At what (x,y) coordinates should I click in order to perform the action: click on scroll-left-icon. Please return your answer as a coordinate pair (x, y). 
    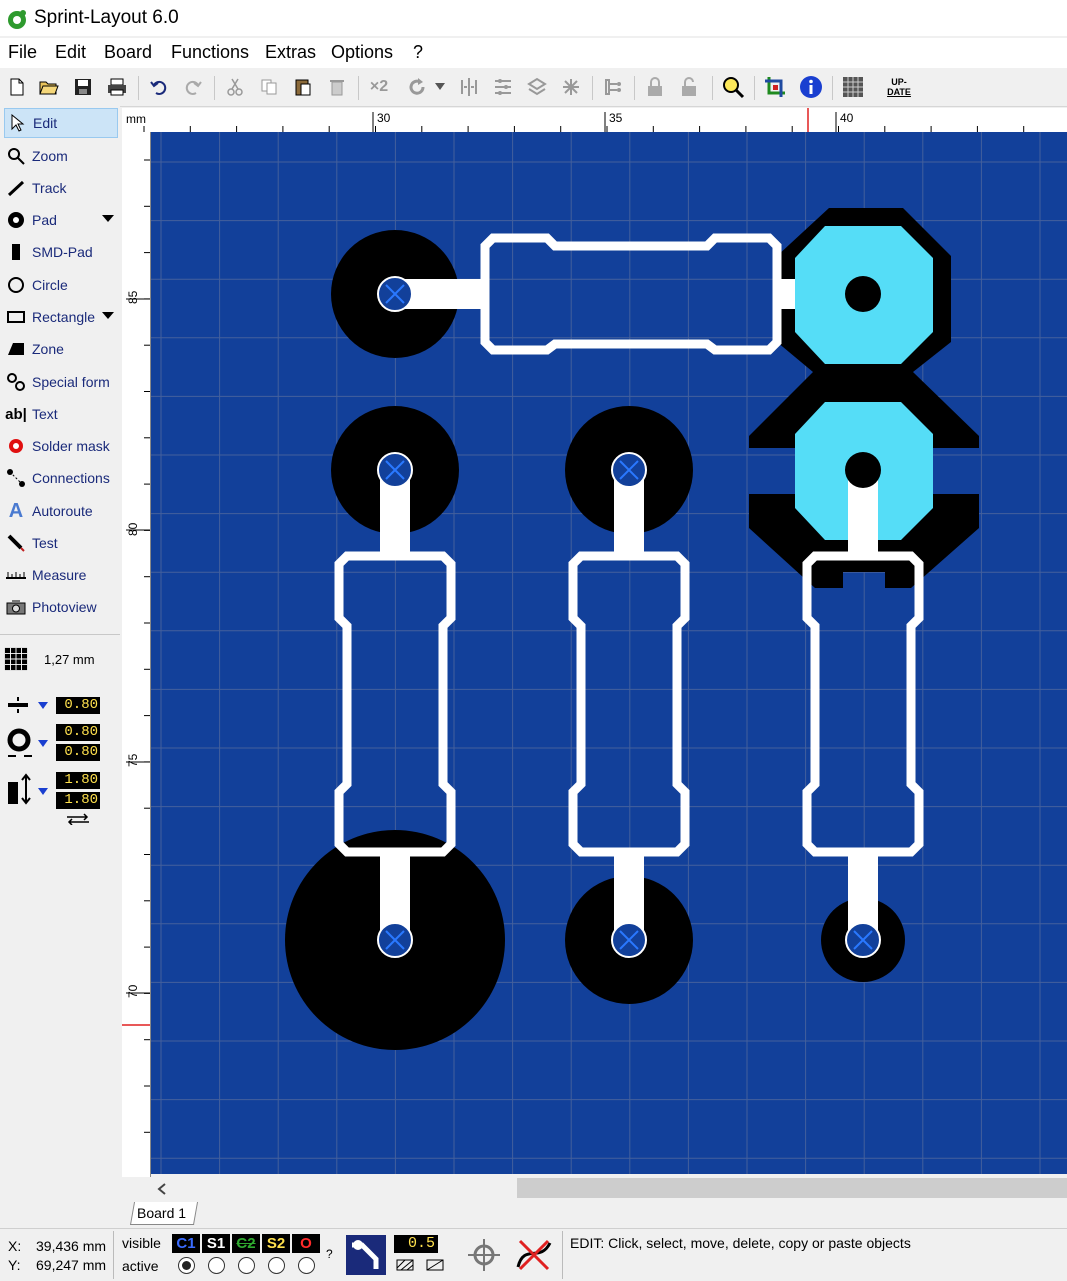
    Looking at the image, I should click on (162, 1189).